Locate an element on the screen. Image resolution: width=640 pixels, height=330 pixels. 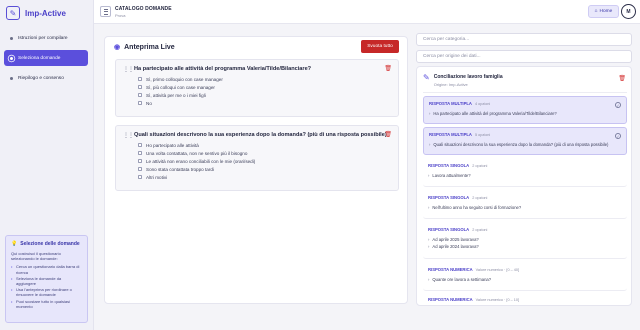
option-item: Sono stata contattata troppo tardi is located at coordinates (196, 169).